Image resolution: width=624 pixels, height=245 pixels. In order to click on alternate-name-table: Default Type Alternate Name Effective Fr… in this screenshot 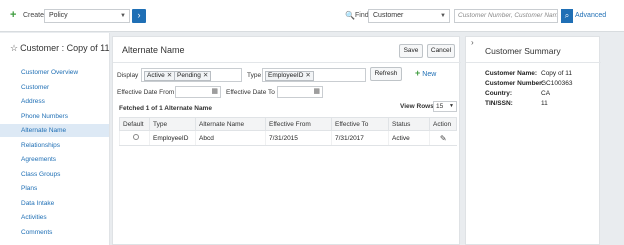, I will do `click(288, 131)`.